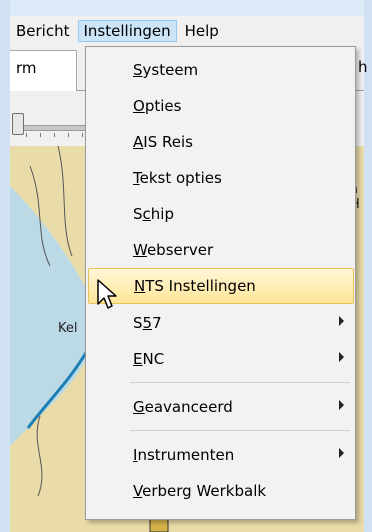 The image size is (372, 532). I want to click on menu-item-ais-reis: AIS Reis, so click(220, 142).